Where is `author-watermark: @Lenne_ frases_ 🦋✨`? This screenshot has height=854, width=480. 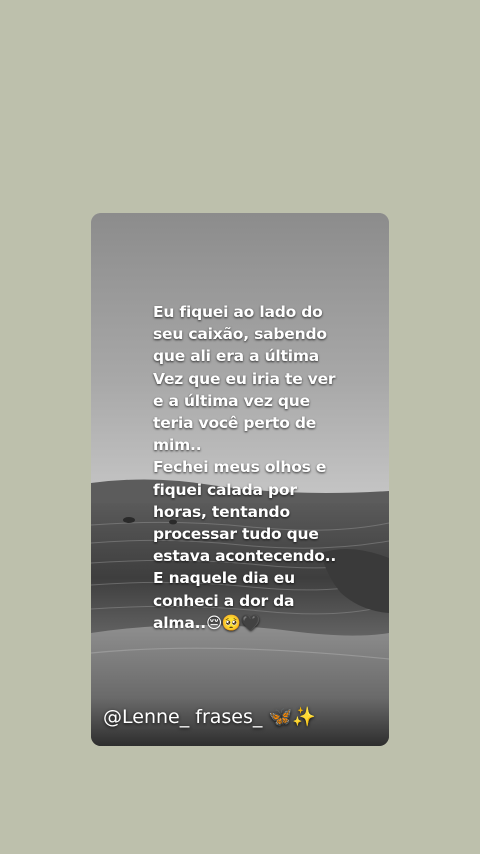 author-watermark: @Lenne_ frases_ 🦋✨ is located at coordinates (209, 717).